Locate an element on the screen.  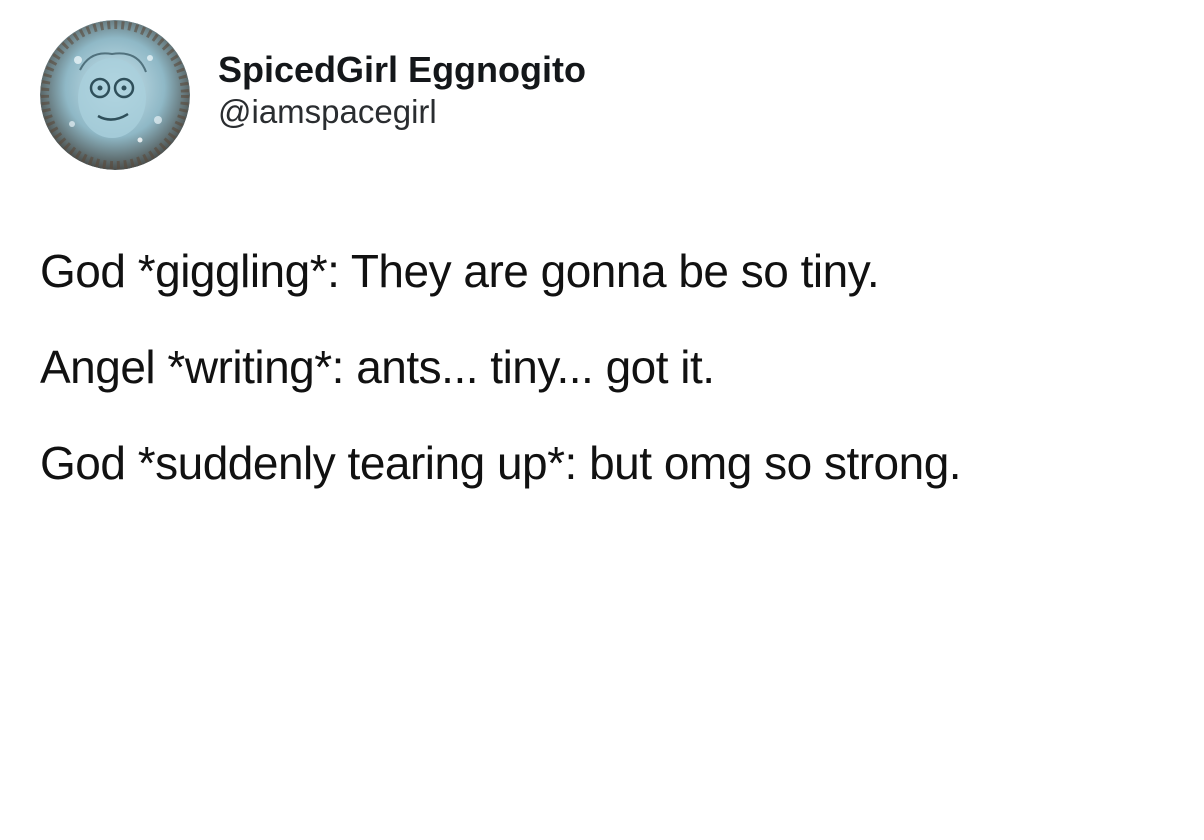
avatar-illustration-icon is located at coordinates (115, 95).